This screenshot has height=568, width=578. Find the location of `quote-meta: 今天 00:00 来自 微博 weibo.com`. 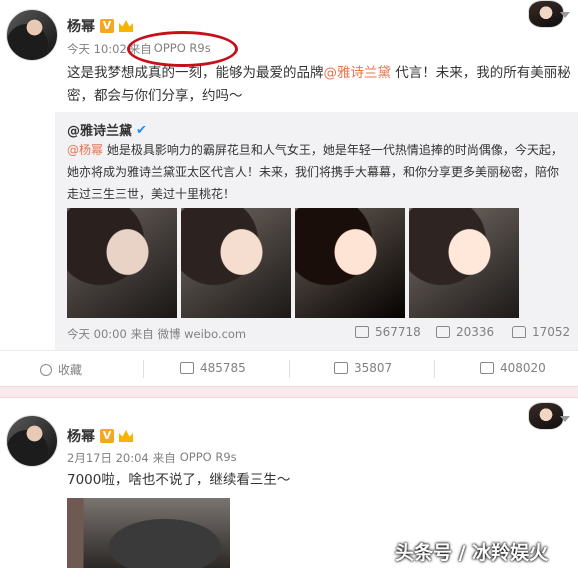

quote-meta: 今天 00:00 来自 微博 weibo.com is located at coordinates (156, 334).